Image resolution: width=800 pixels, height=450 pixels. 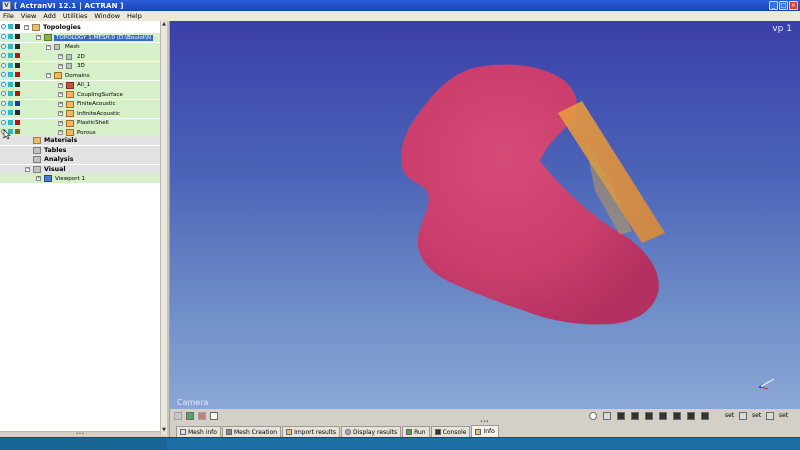 What do you see at coordinates (80, 169) in the screenshot?
I see `tree-row-visual: − Visual` at bounding box center [80, 169].